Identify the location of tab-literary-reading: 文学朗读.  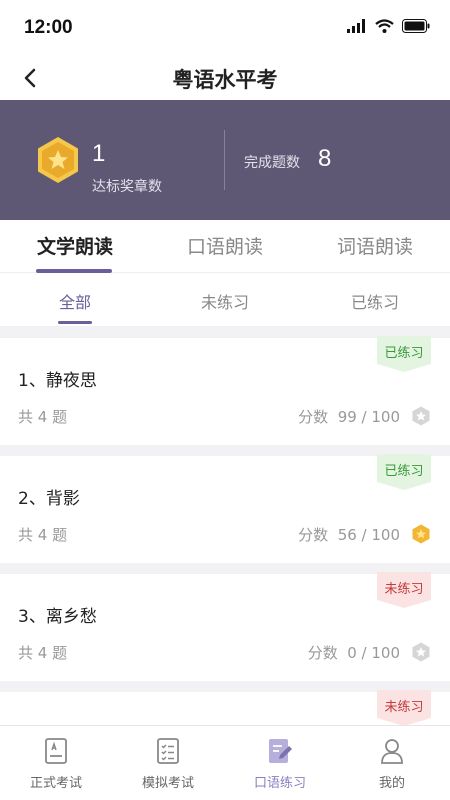
(75, 245).